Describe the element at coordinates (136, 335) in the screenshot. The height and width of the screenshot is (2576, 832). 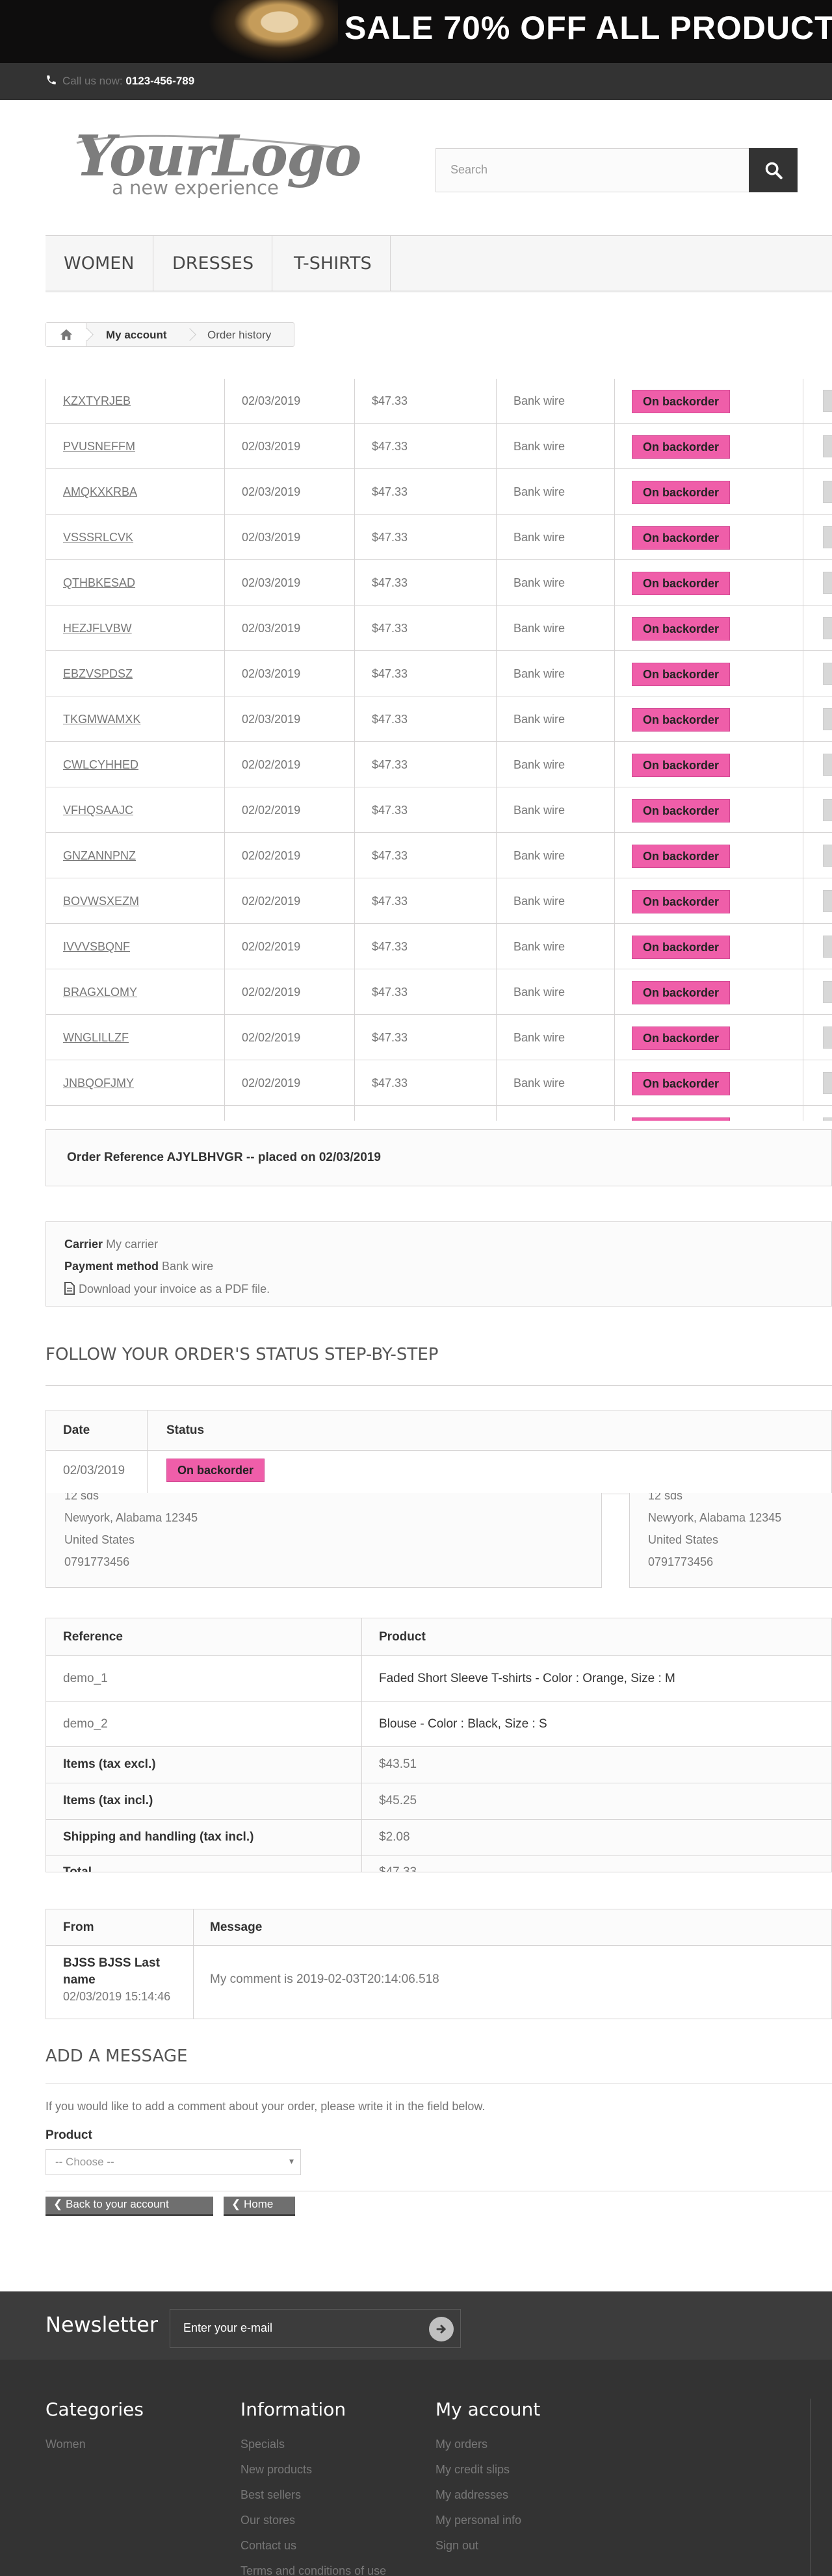
I see `breadcrumb-my-account: My account` at that location.